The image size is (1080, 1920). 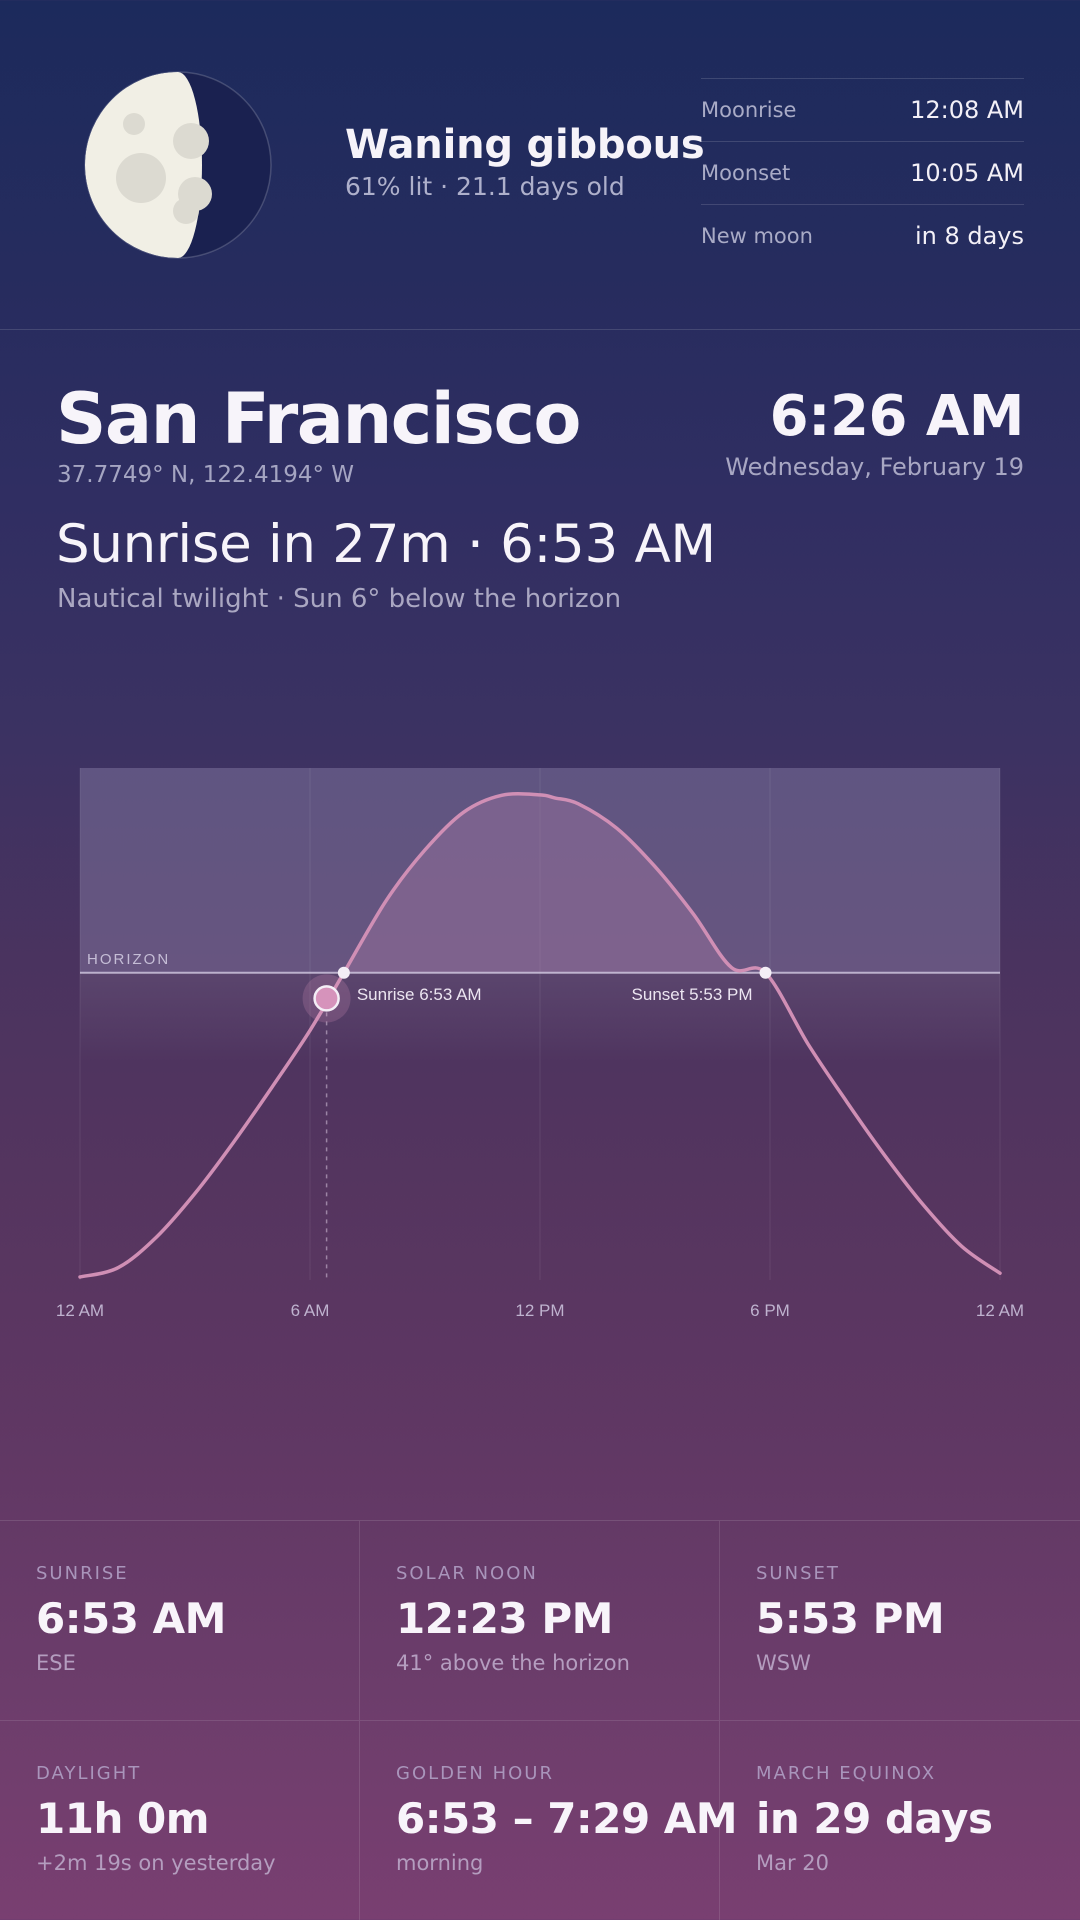 I want to click on stat-label: Solar noon, so click(x=467, y=1573).